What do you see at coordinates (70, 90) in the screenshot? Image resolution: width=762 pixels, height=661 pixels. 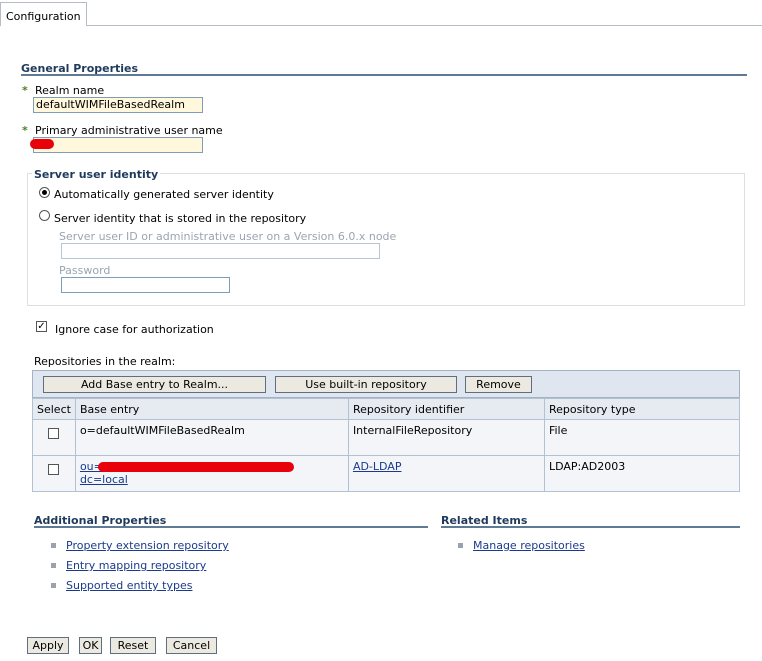 I see `realm-name-label: Realm name` at bounding box center [70, 90].